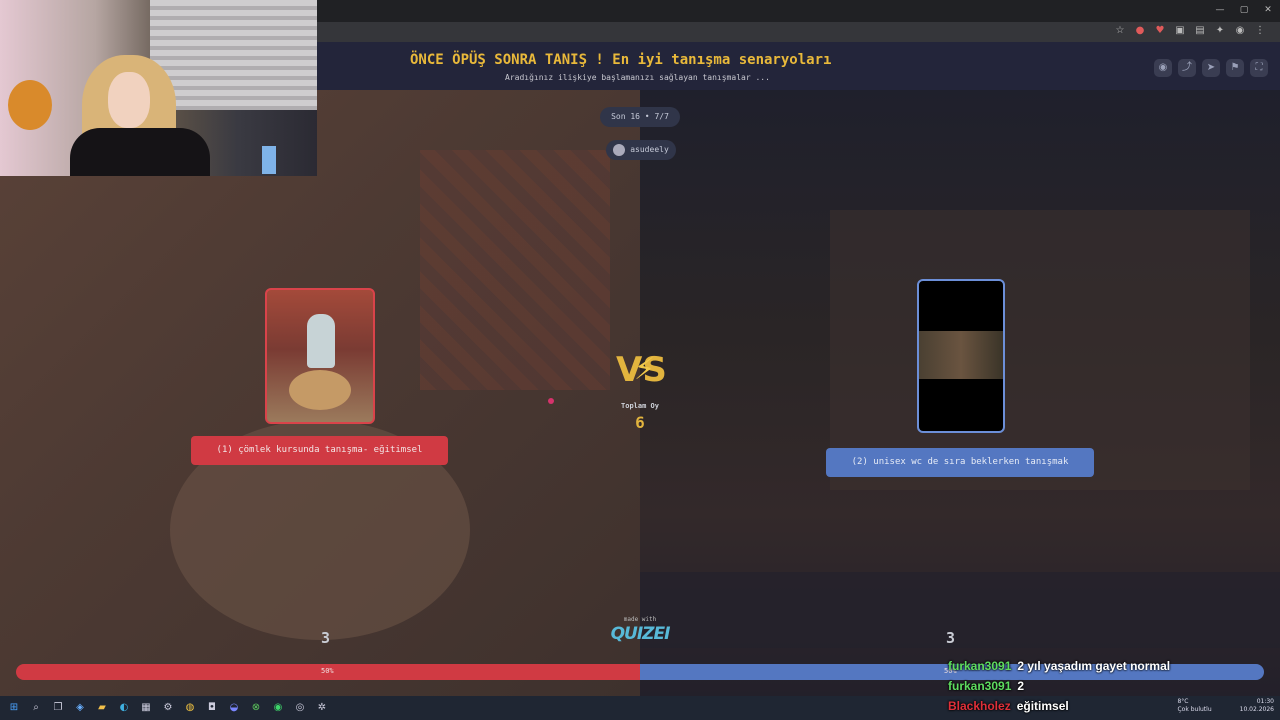 The width and height of the screenshot is (1280, 720). I want to click on background-rug, so click(515, 270).